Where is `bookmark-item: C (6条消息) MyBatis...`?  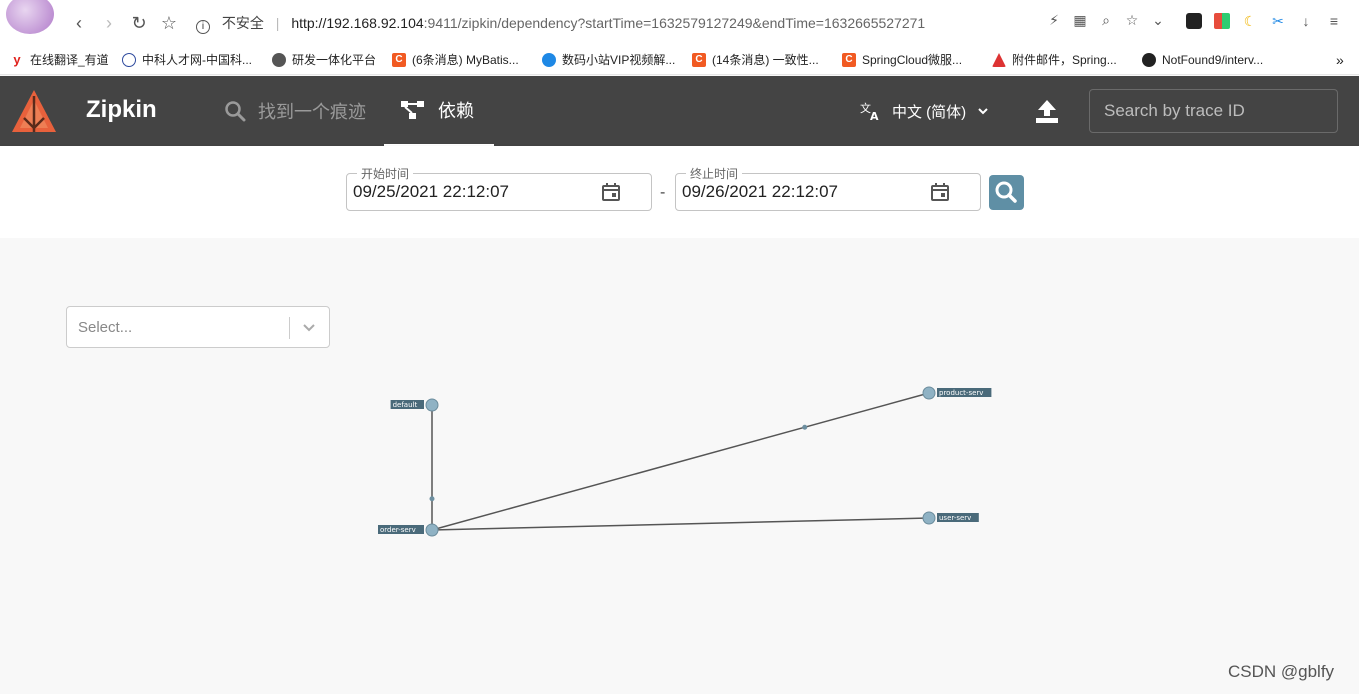
bookmark-item: C (6条消息) MyBatis... is located at coordinates (455, 60).